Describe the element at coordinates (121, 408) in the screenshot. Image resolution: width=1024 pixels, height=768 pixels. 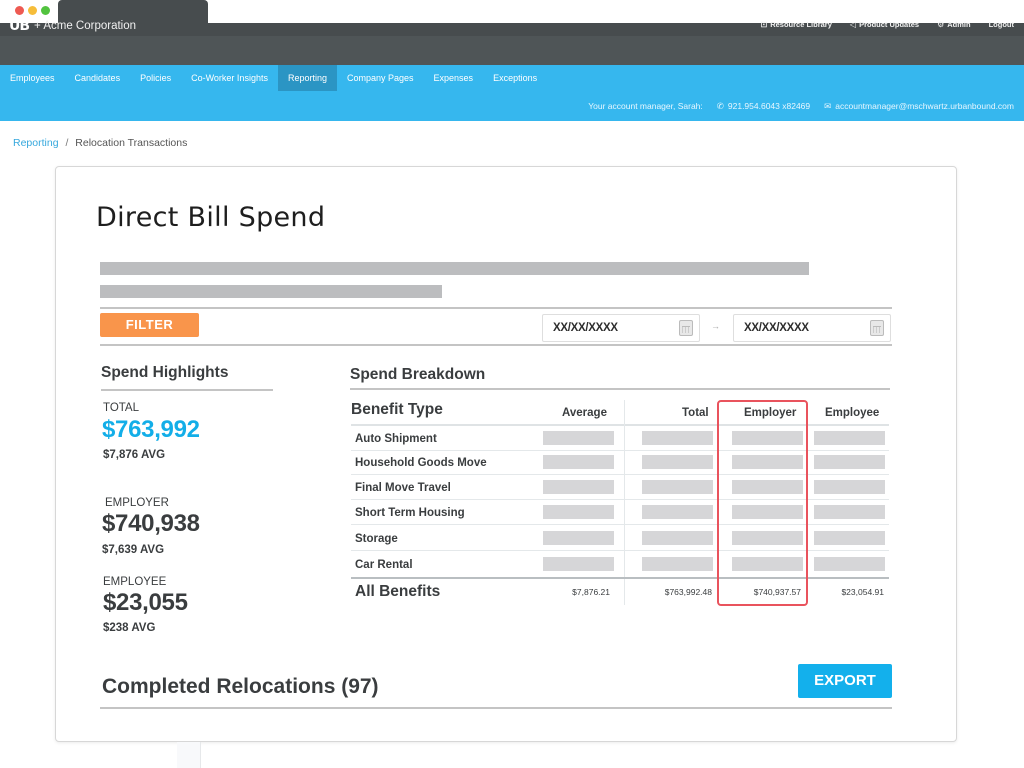
I see `total-label: TOTAL` at that location.